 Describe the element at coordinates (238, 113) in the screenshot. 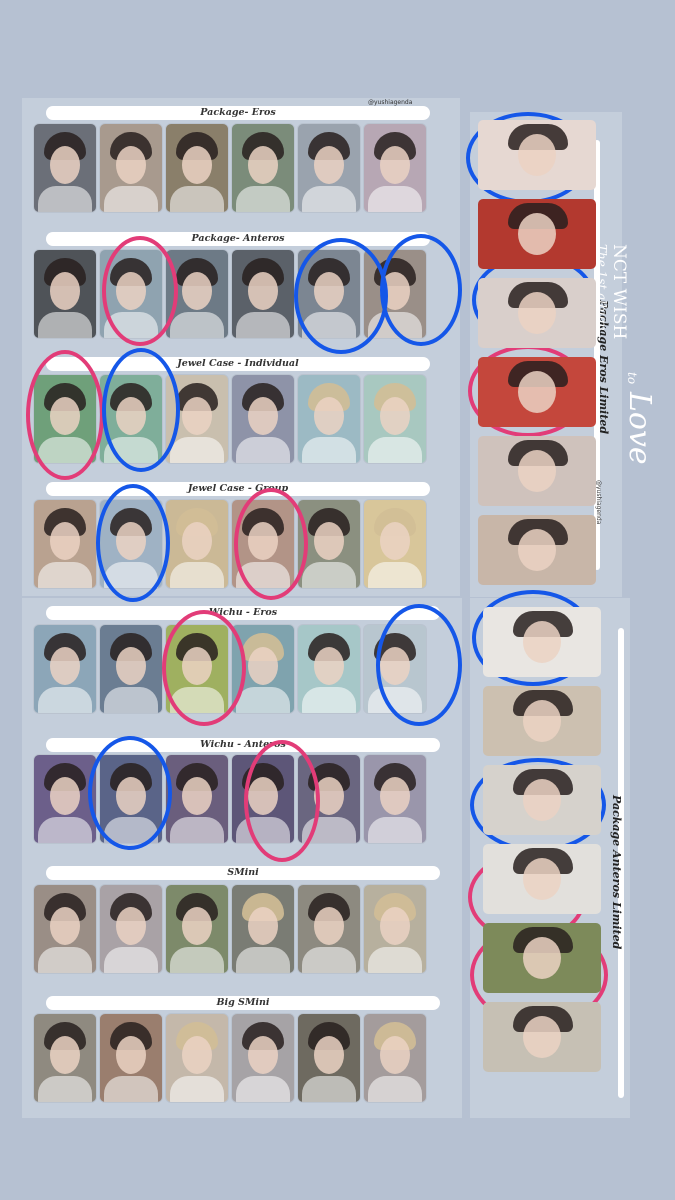

I see `section-title-package-eros: Package- Eros` at that location.